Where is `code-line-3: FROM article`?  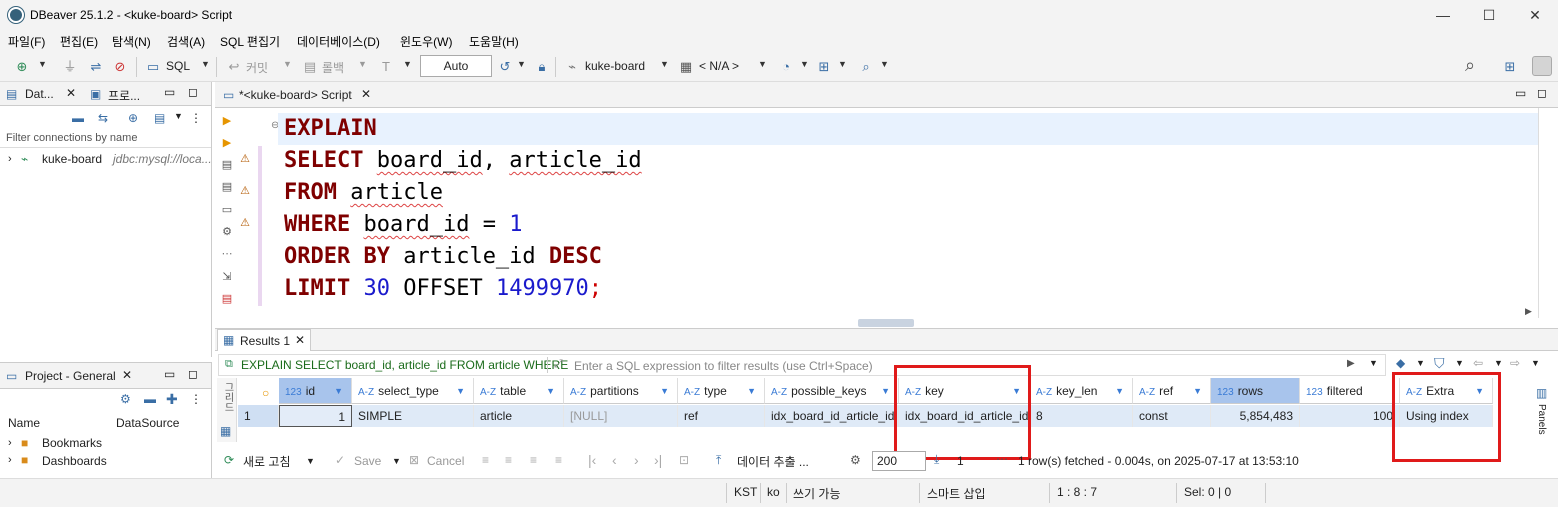
code-line-3: FROM article is located at coordinates (363, 193).